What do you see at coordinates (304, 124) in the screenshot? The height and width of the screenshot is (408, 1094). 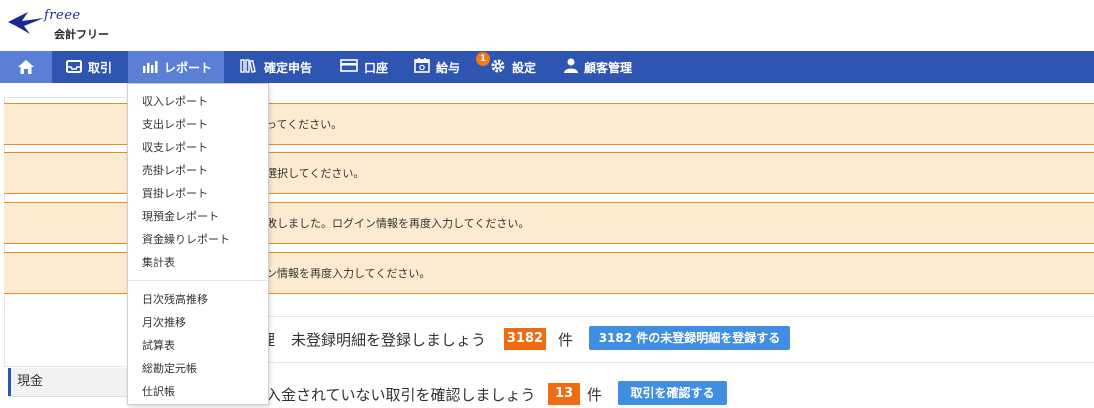 I see `alert-message: ってください。` at bounding box center [304, 124].